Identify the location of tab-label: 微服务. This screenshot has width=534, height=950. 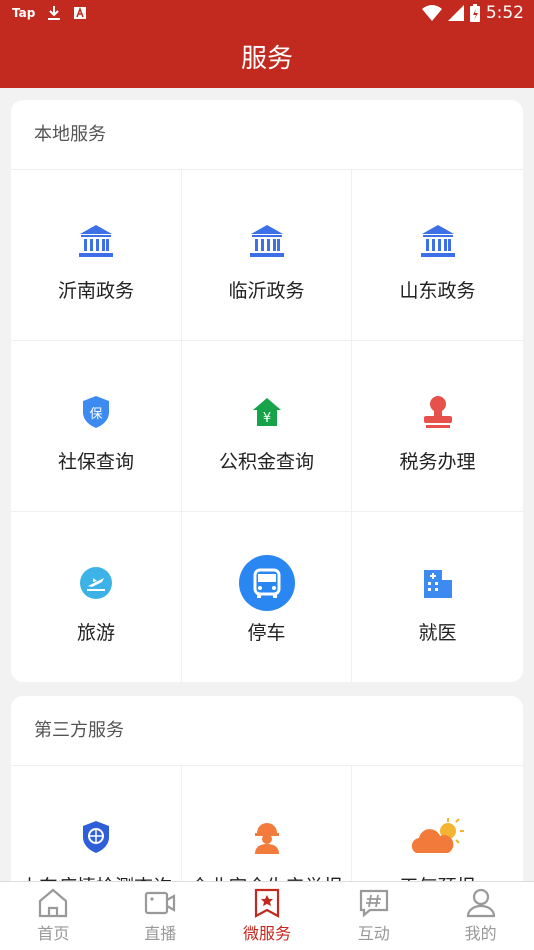
(266, 933).